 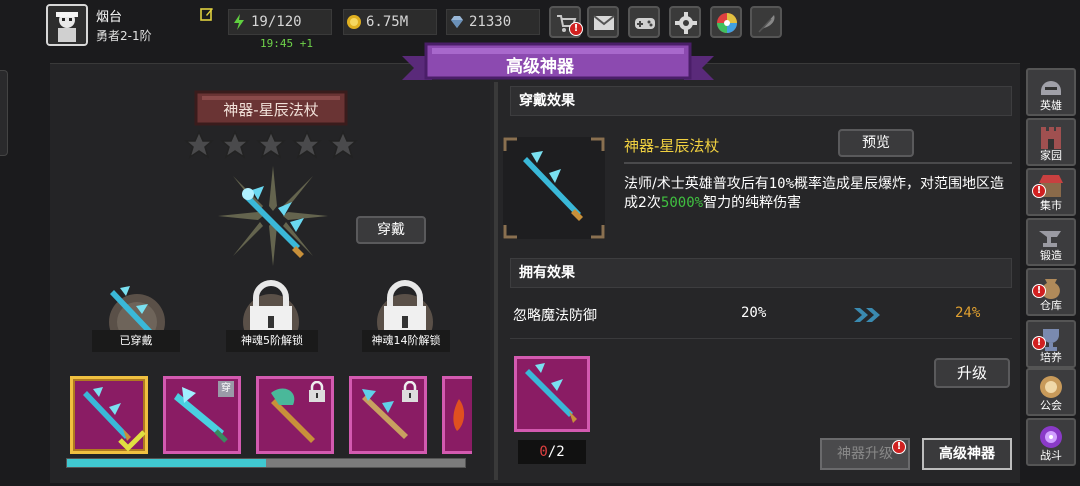 I want to click on inventory-item-fire-partial, so click(x=457, y=415).